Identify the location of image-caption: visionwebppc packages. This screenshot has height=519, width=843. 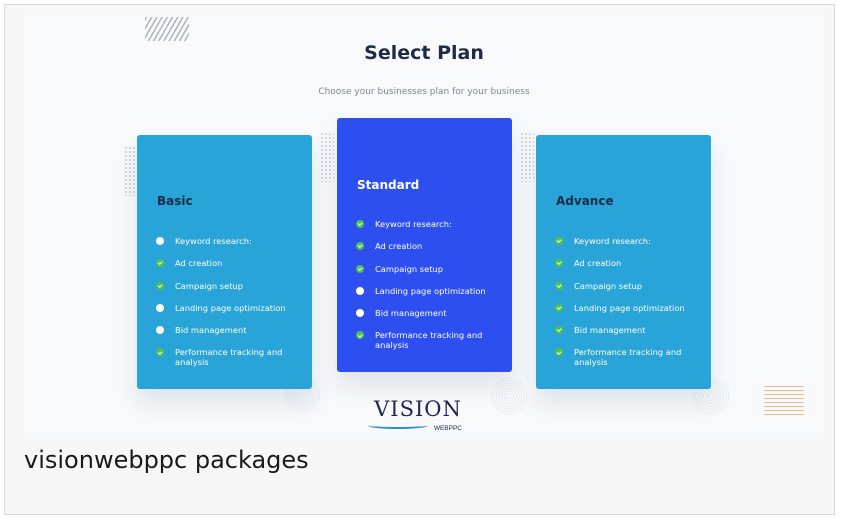
(166, 460).